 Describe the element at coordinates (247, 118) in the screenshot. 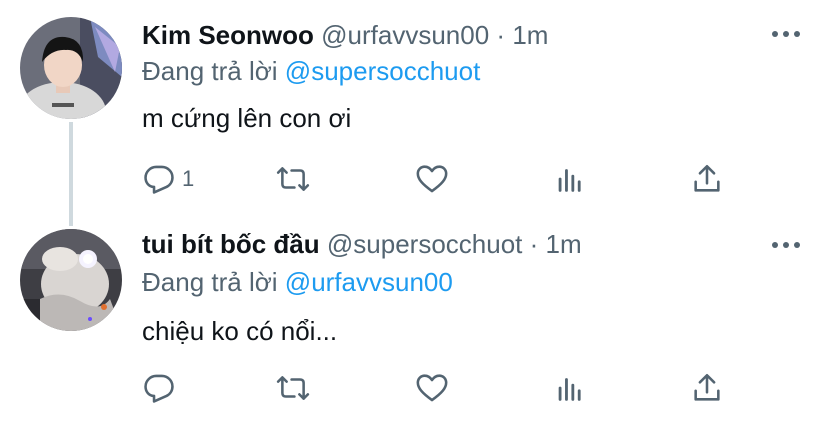

I see `tweet-text: m cứng lên con ơi` at that location.